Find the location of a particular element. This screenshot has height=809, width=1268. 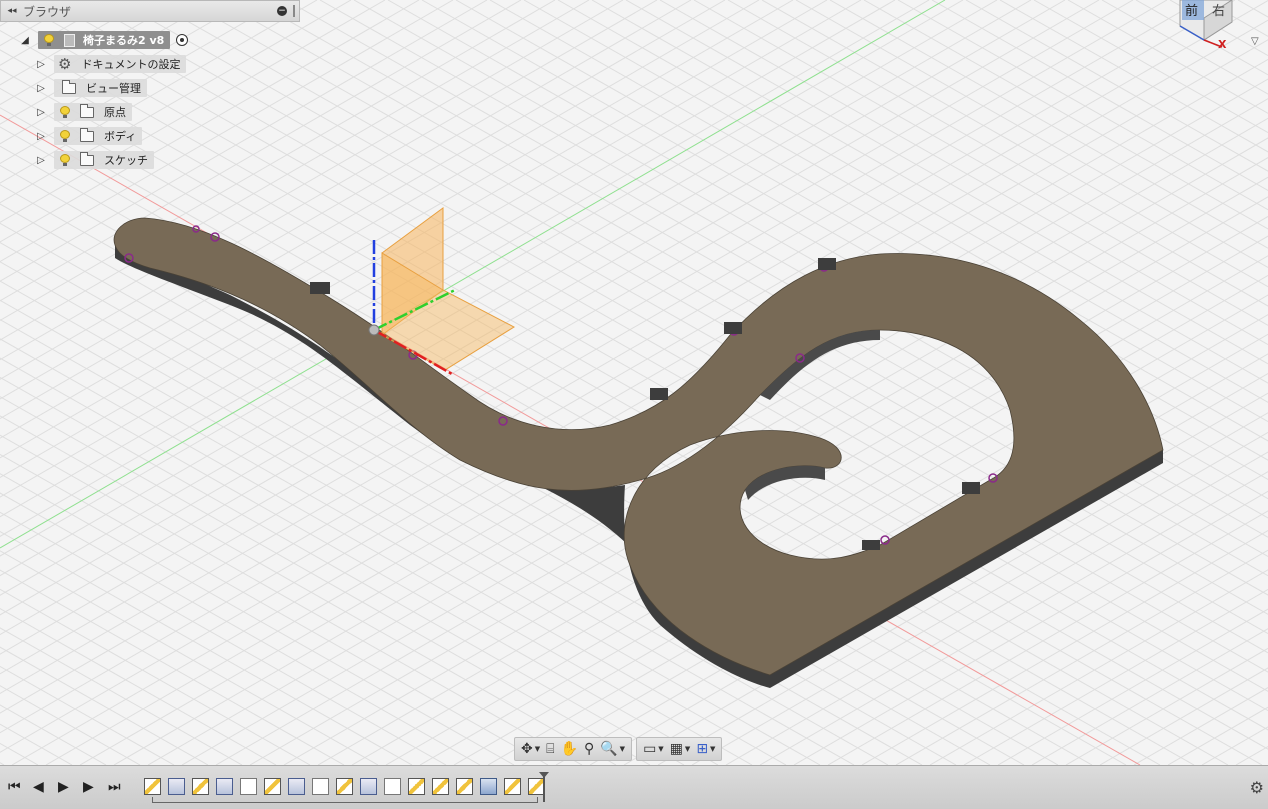

tree-item-bodies: ▷ ボディ is located at coordinates (88, 136).